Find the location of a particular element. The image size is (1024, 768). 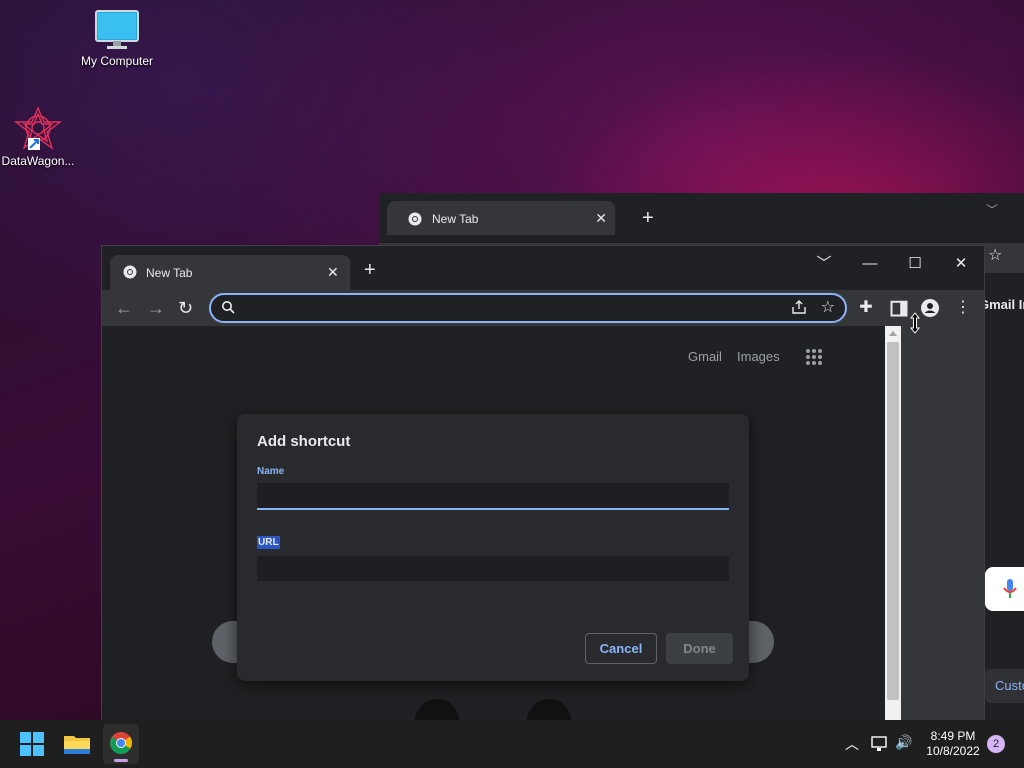

chrome-taskbar-button is located at coordinates (121, 744).